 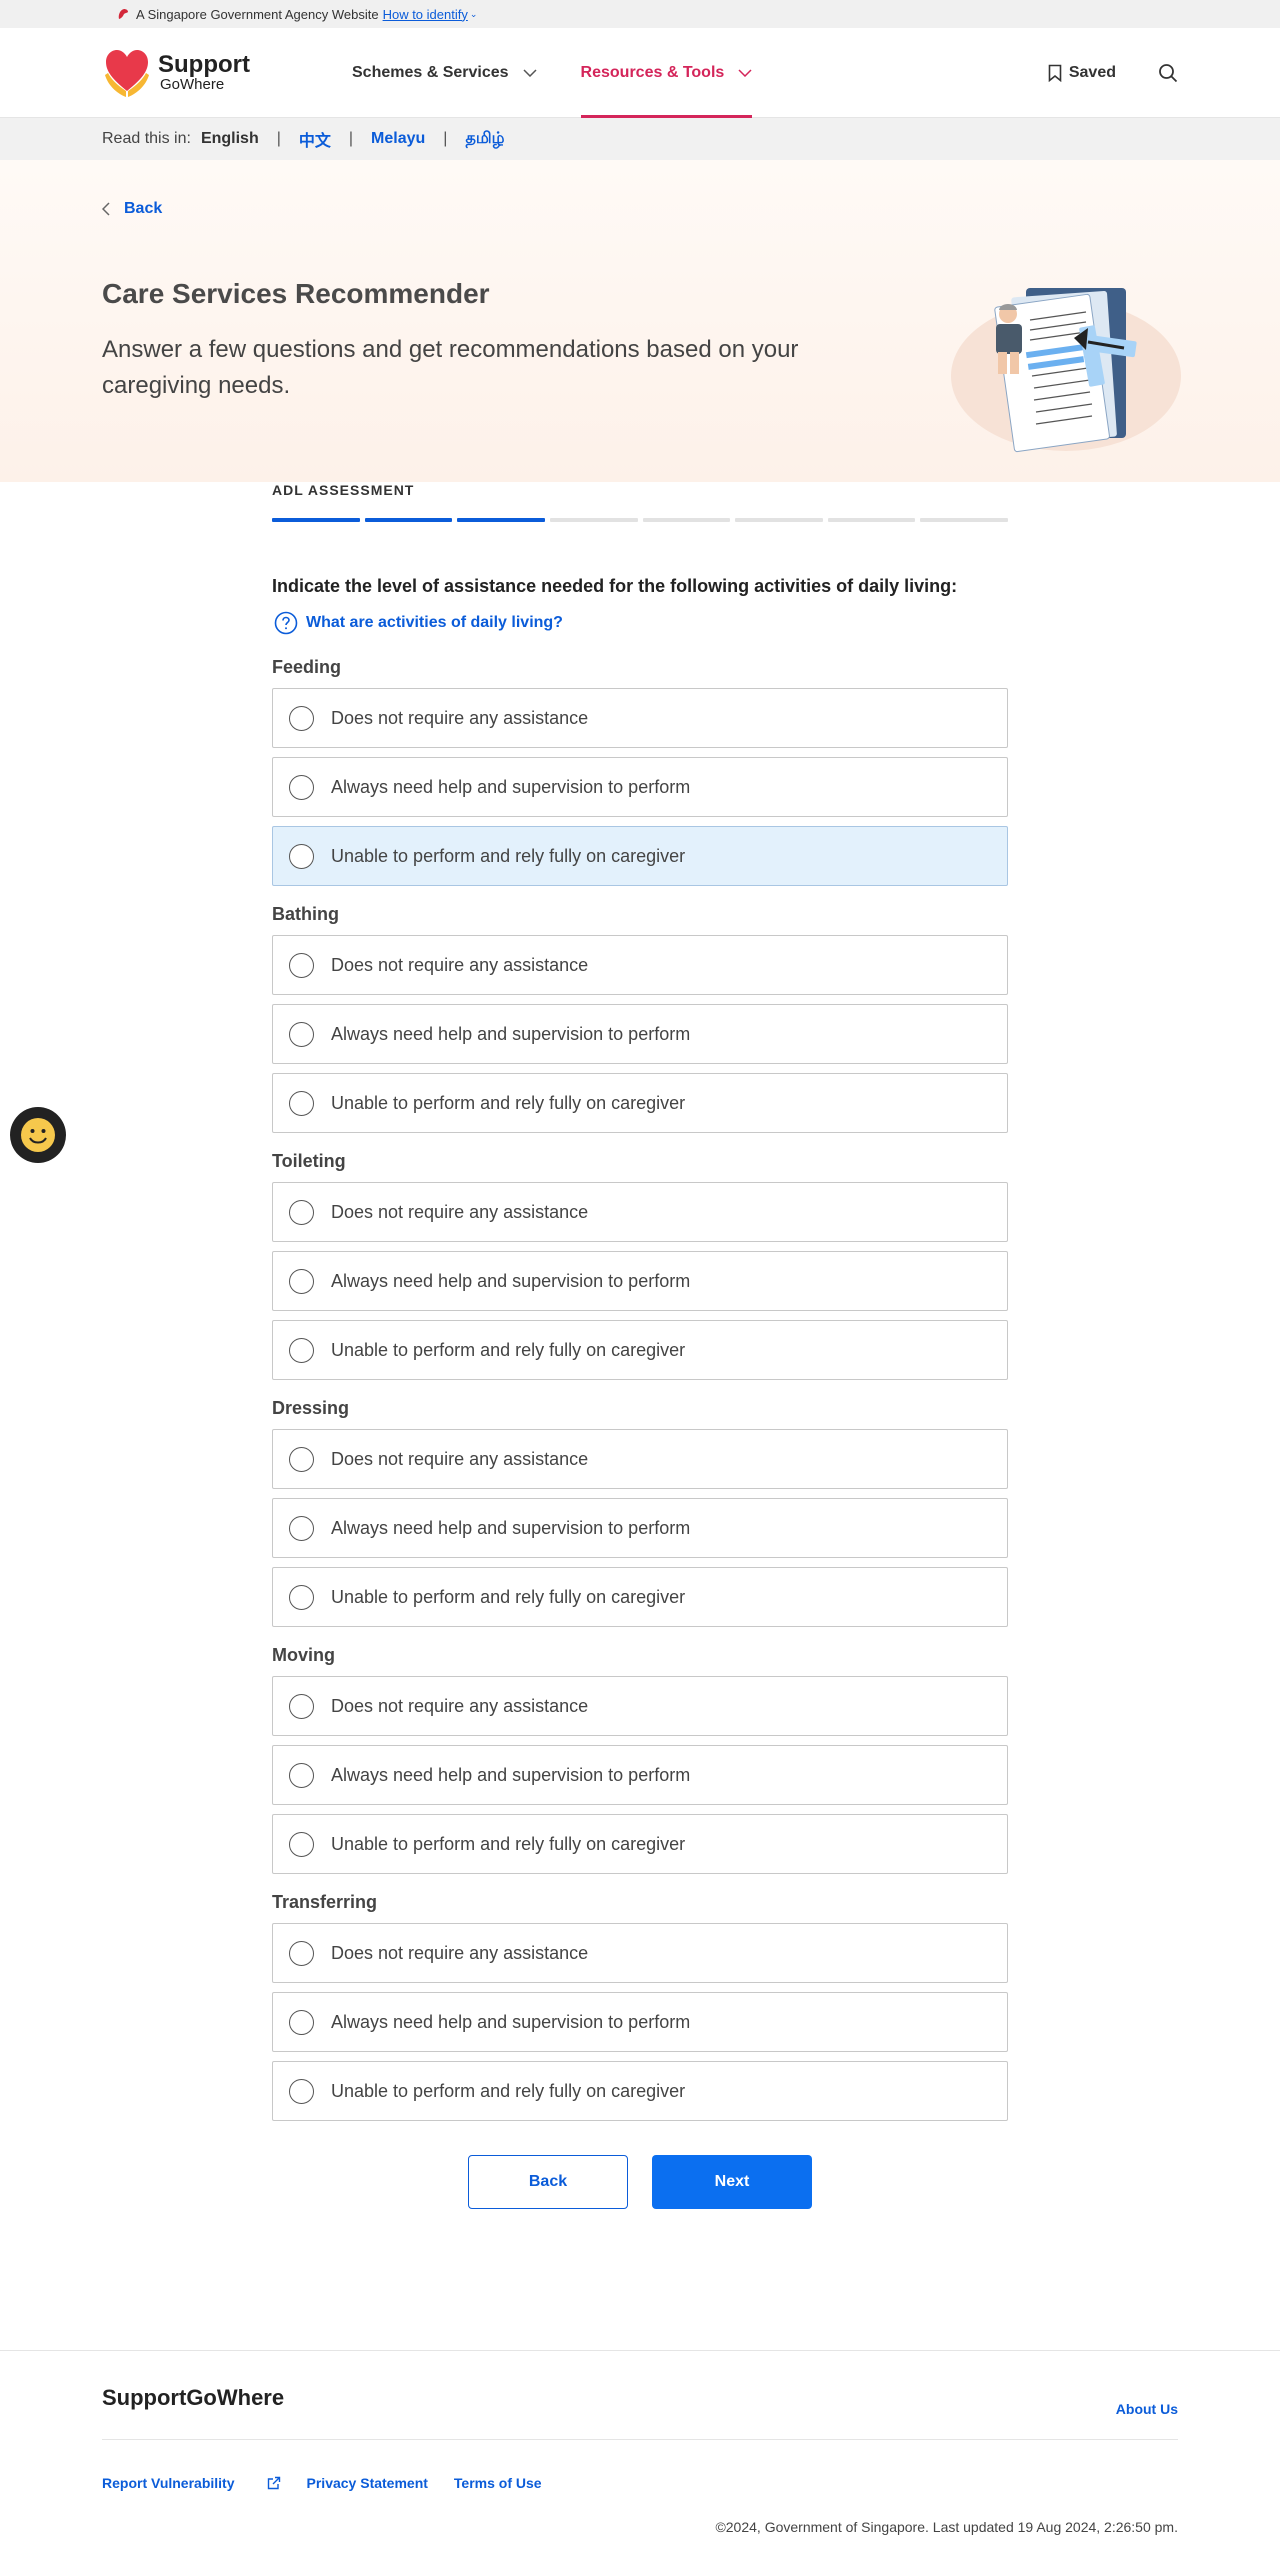 I want to click on report-vulnerability-link: Report Vulnerability, so click(x=191, y=2483).